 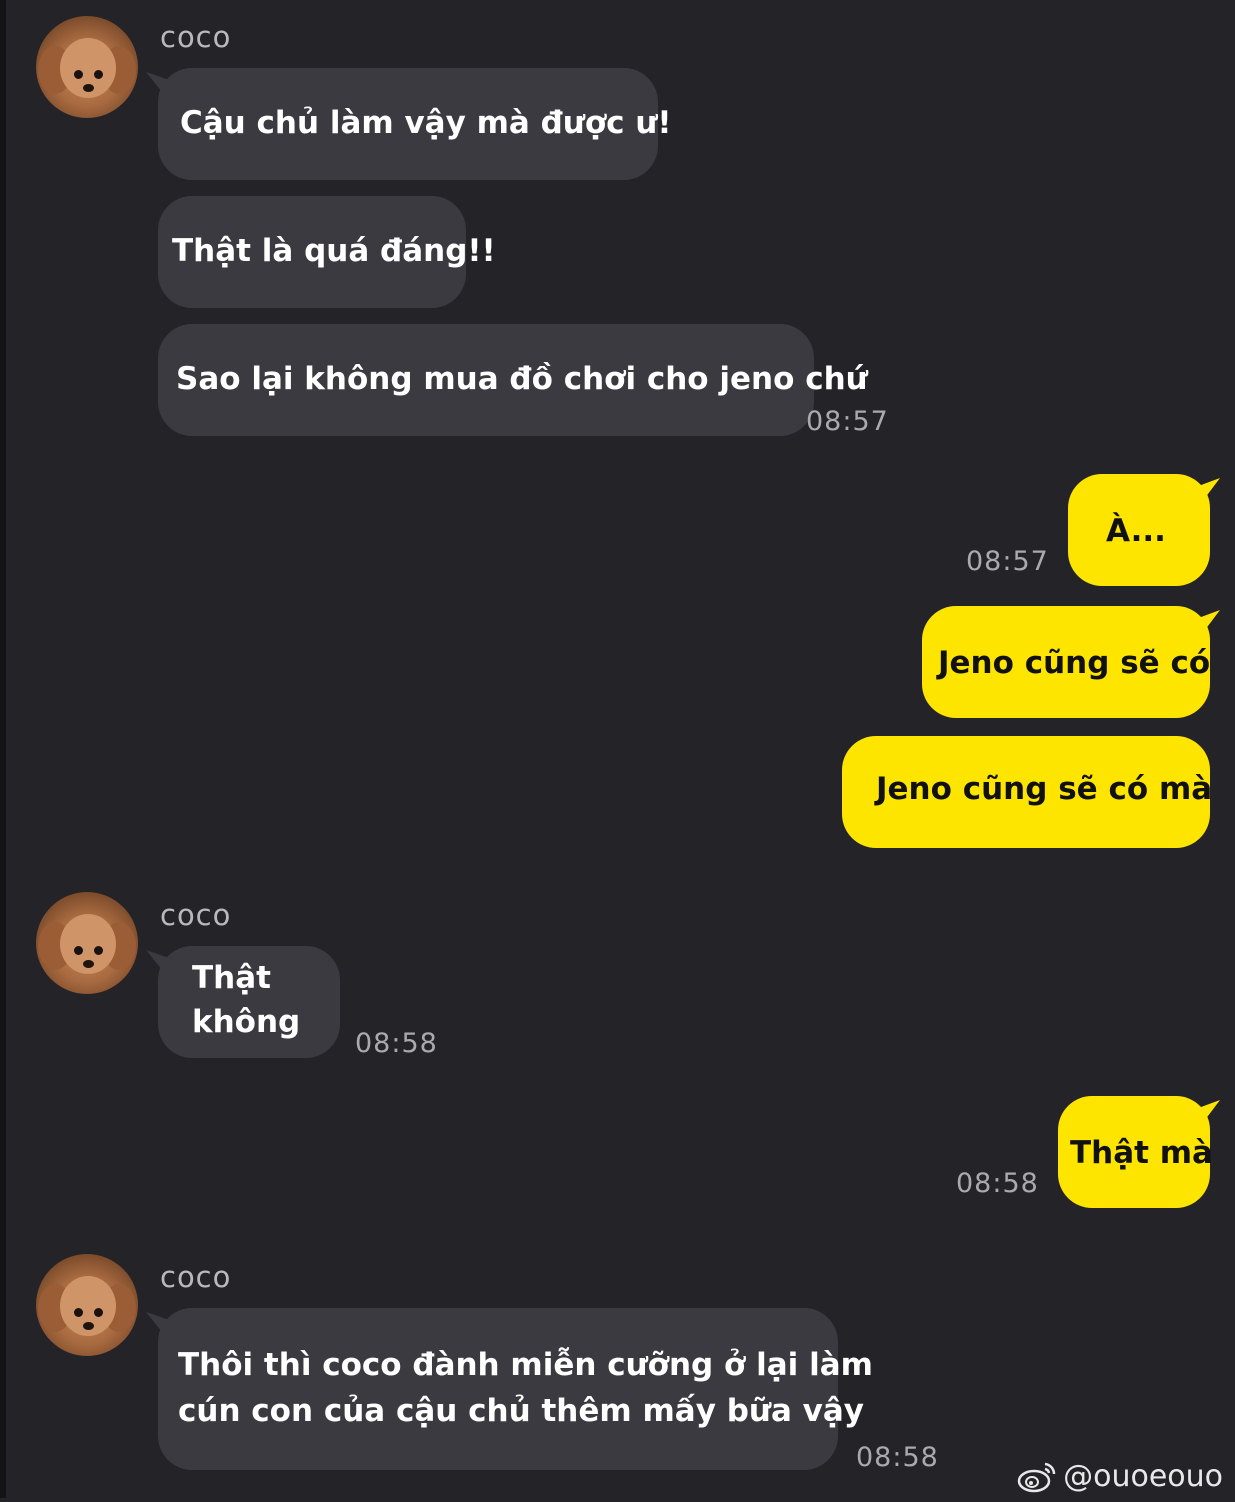 I want to click on watermark-text: @ouoeouo, so click(x=1143, y=1476).